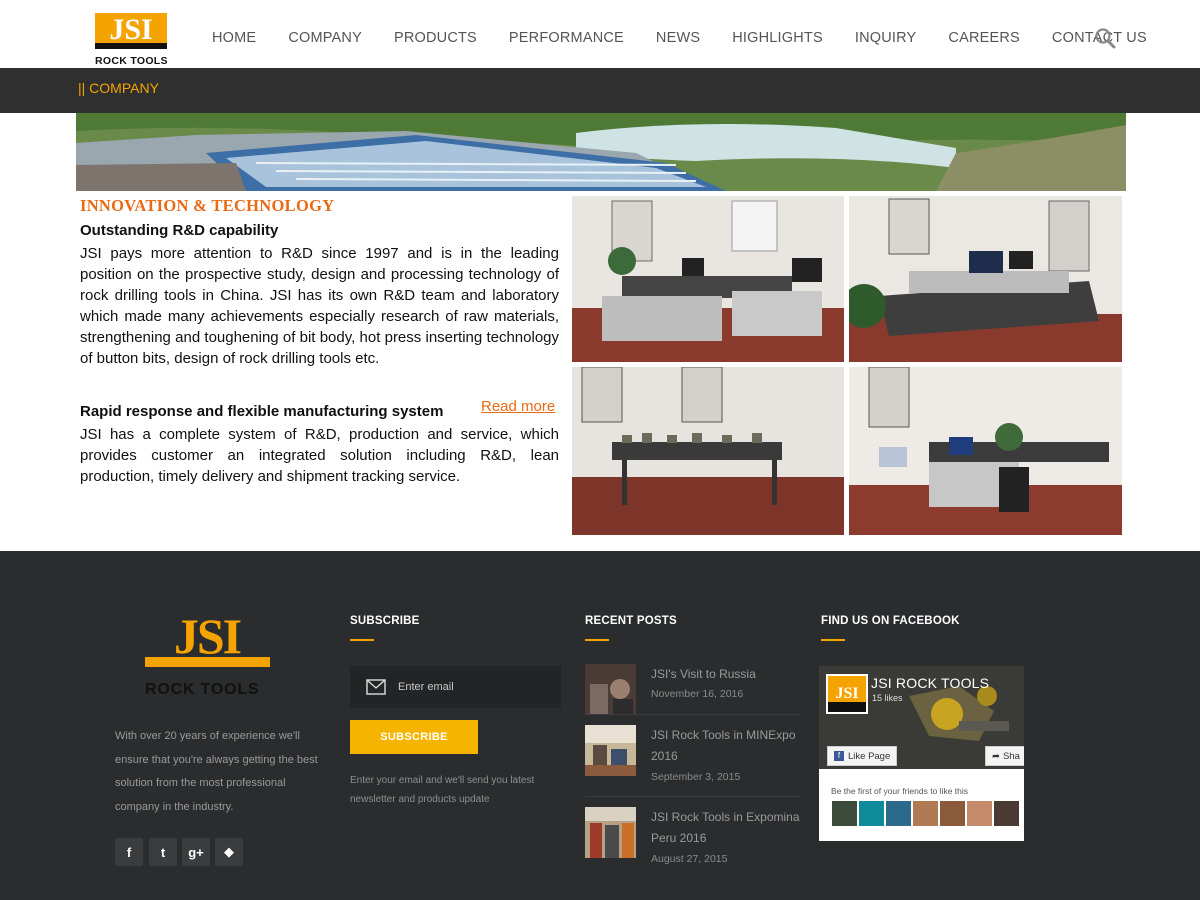 This screenshot has width=1200, height=900. I want to click on read-more-link: Read more, so click(518, 406).